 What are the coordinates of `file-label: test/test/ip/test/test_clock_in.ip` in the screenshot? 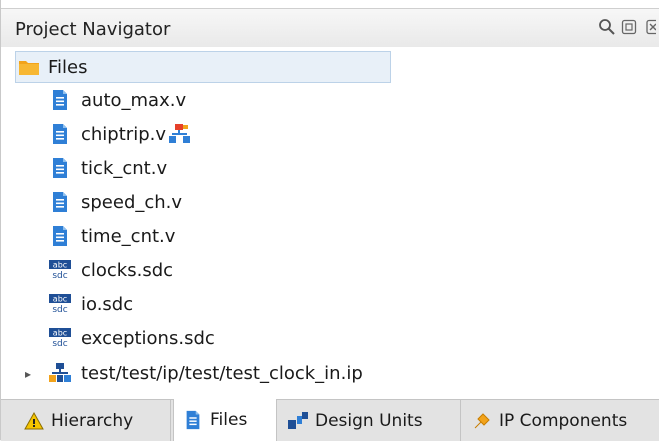 It's located at (222, 373).